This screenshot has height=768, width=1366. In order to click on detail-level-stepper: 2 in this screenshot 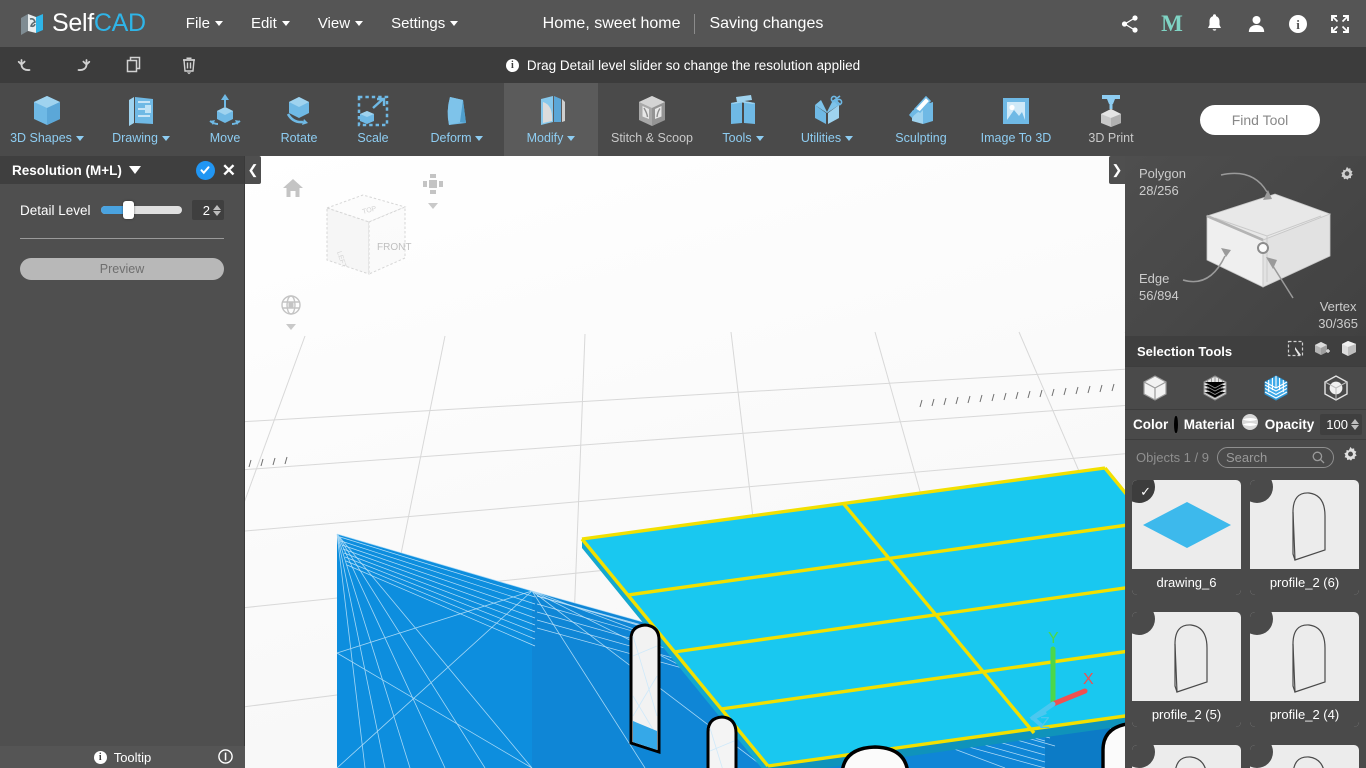, I will do `click(208, 210)`.